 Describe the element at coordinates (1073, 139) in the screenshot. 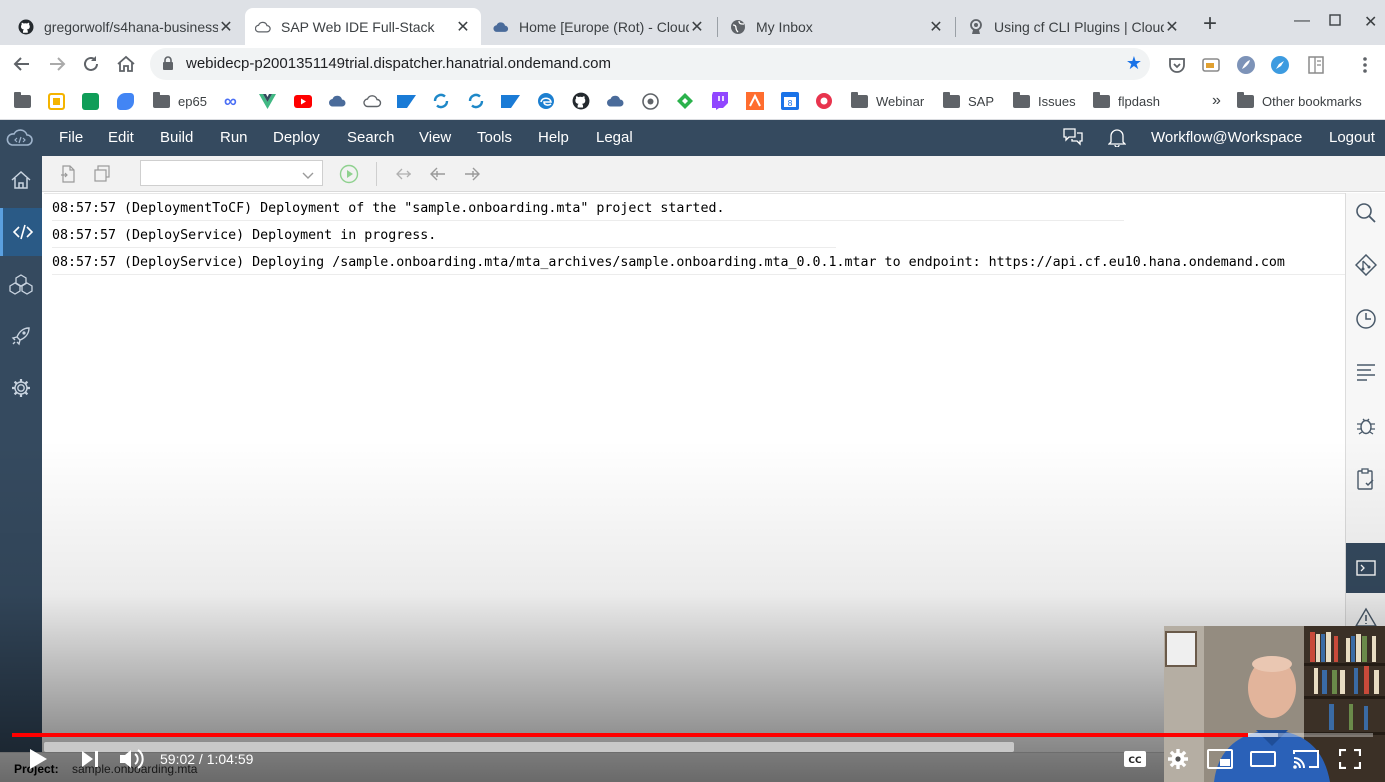

I see `chat-icon` at that location.